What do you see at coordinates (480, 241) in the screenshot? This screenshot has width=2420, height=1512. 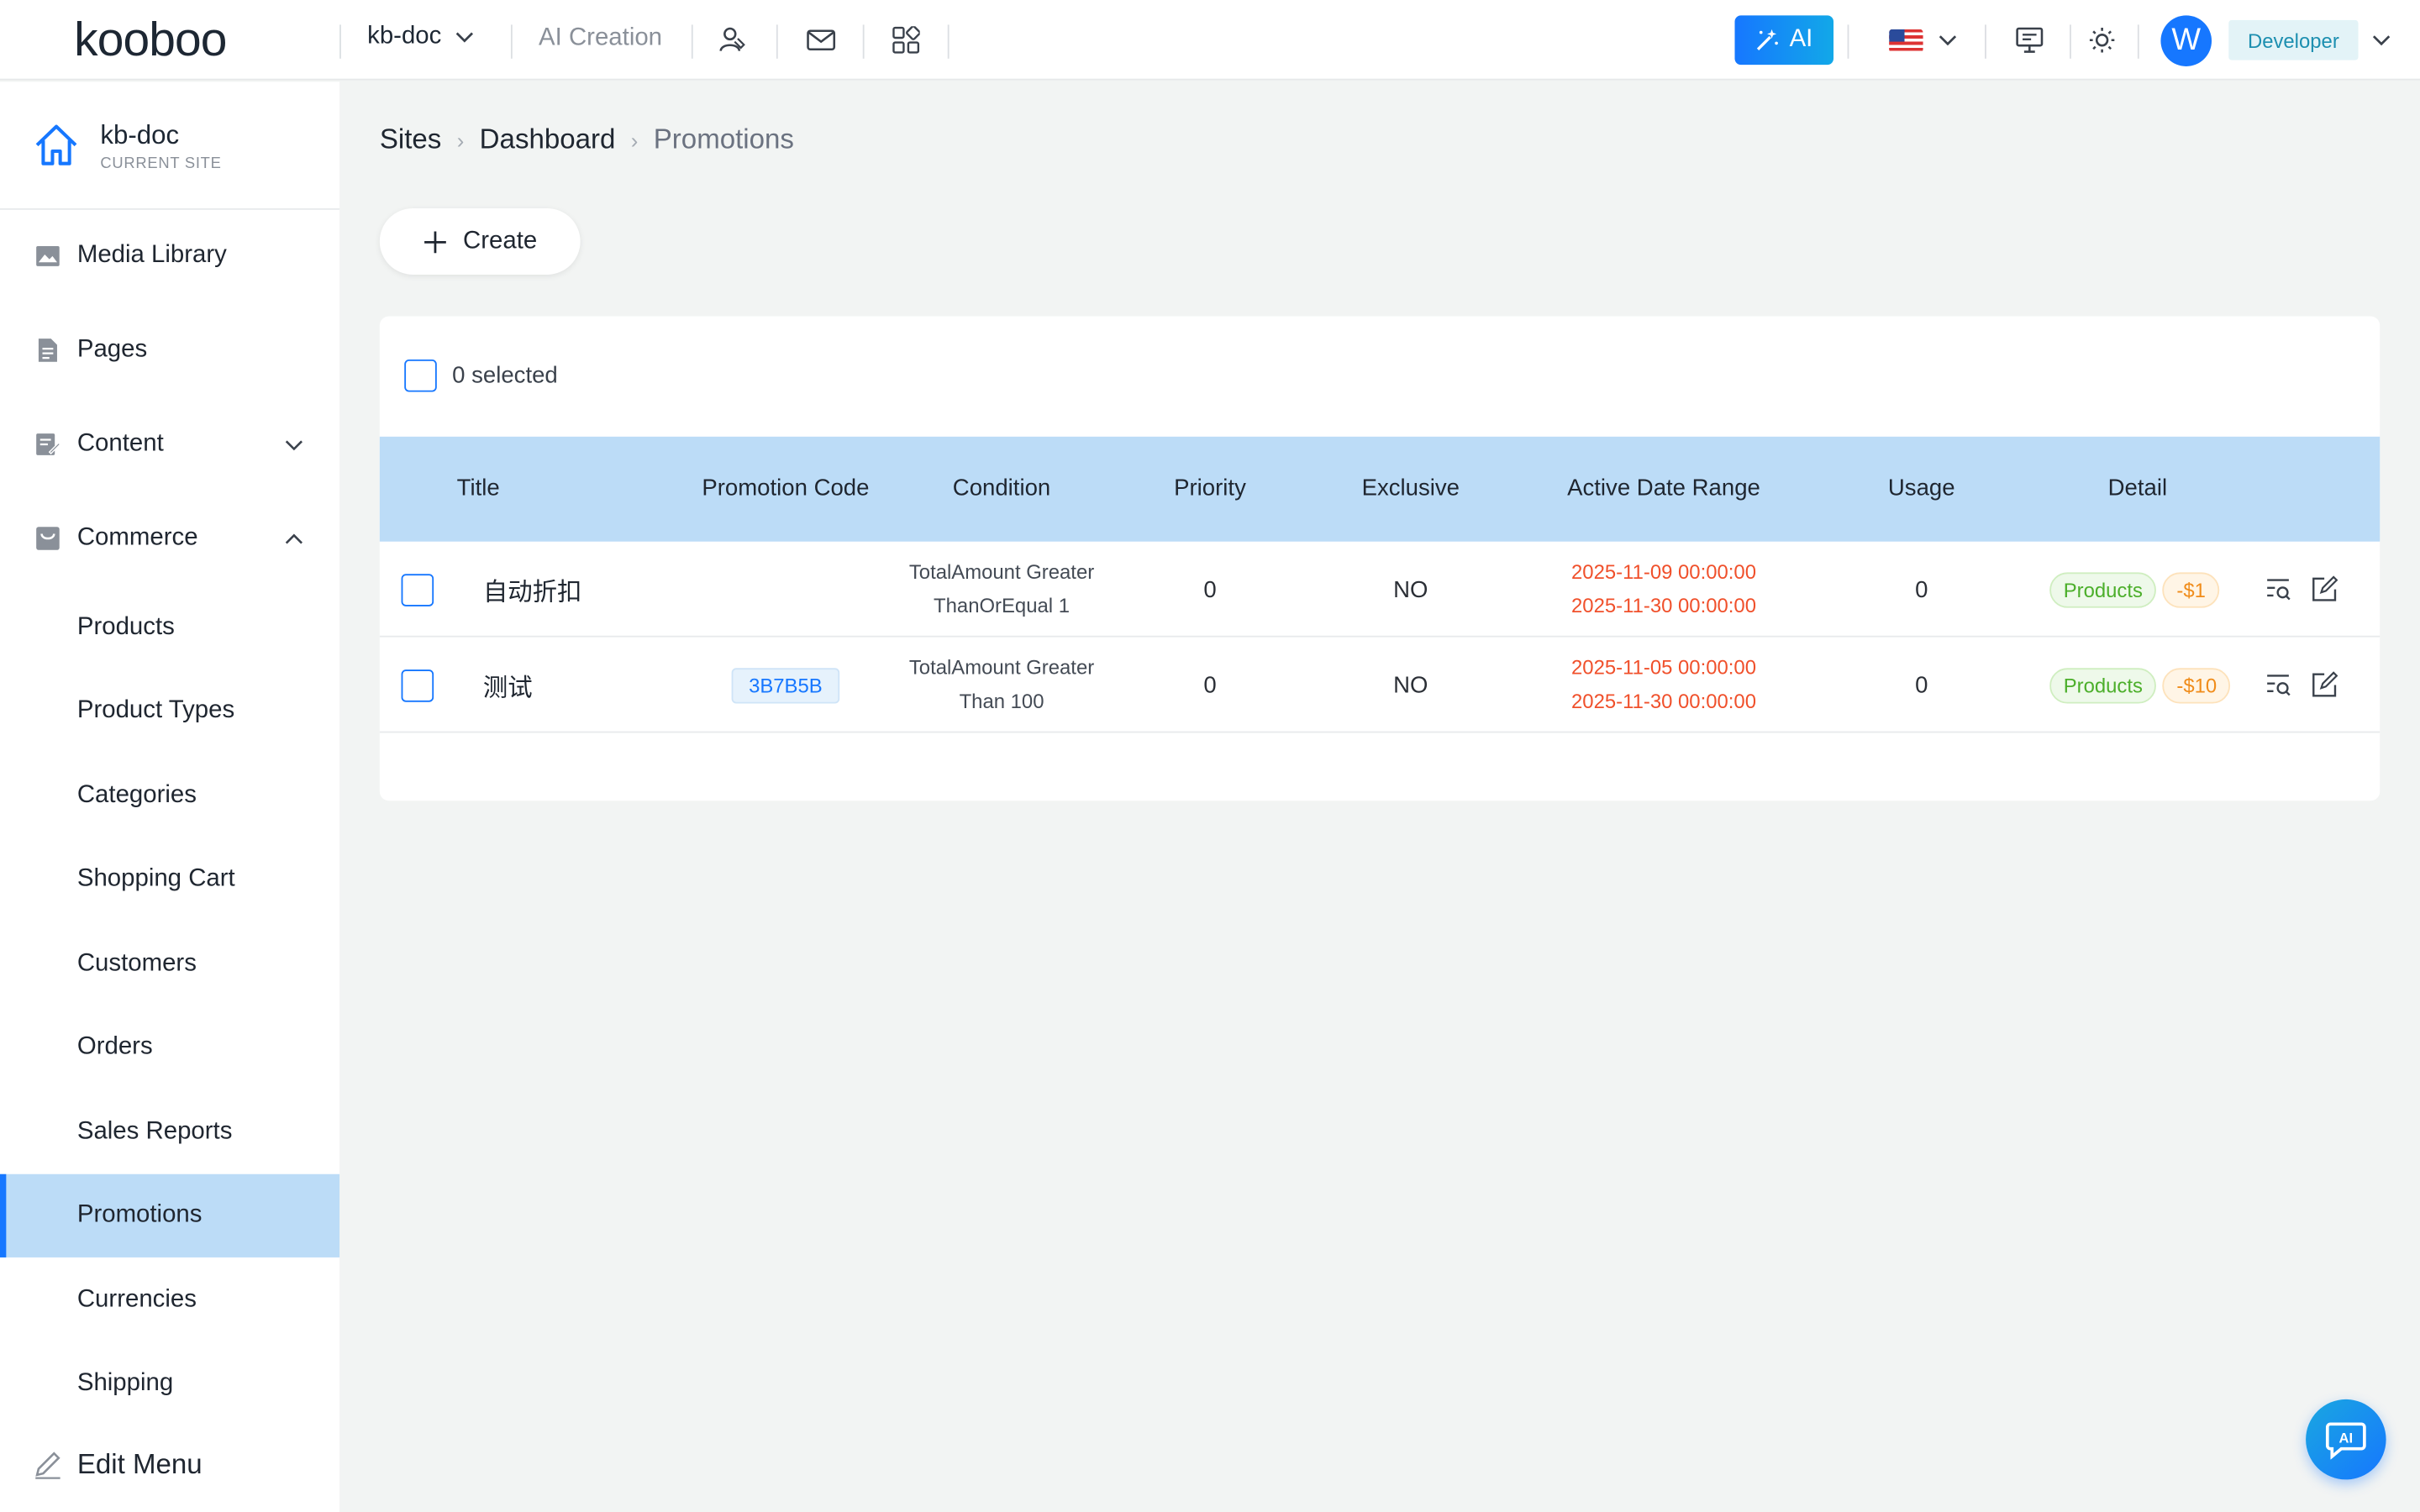 I see `create-button: Create` at bounding box center [480, 241].